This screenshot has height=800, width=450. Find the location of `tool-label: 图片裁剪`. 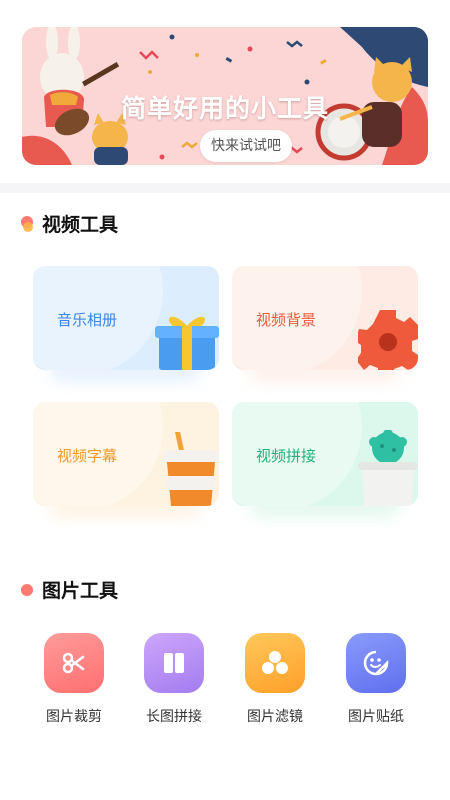

tool-label: 图片裁剪 is located at coordinates (74, 717).